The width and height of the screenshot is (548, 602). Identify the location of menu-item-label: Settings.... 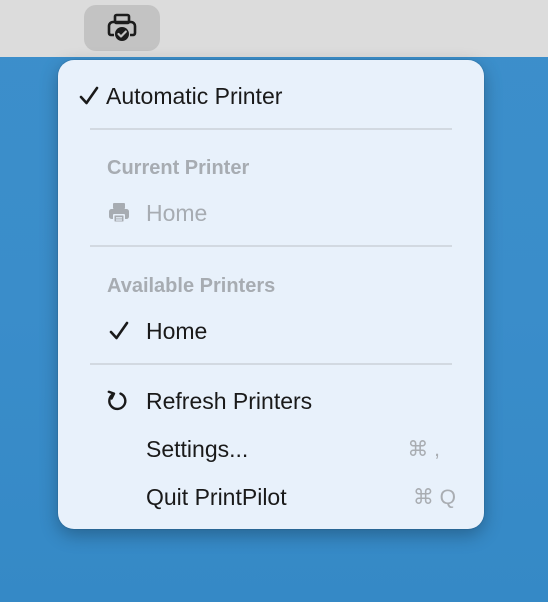
(197, 448).